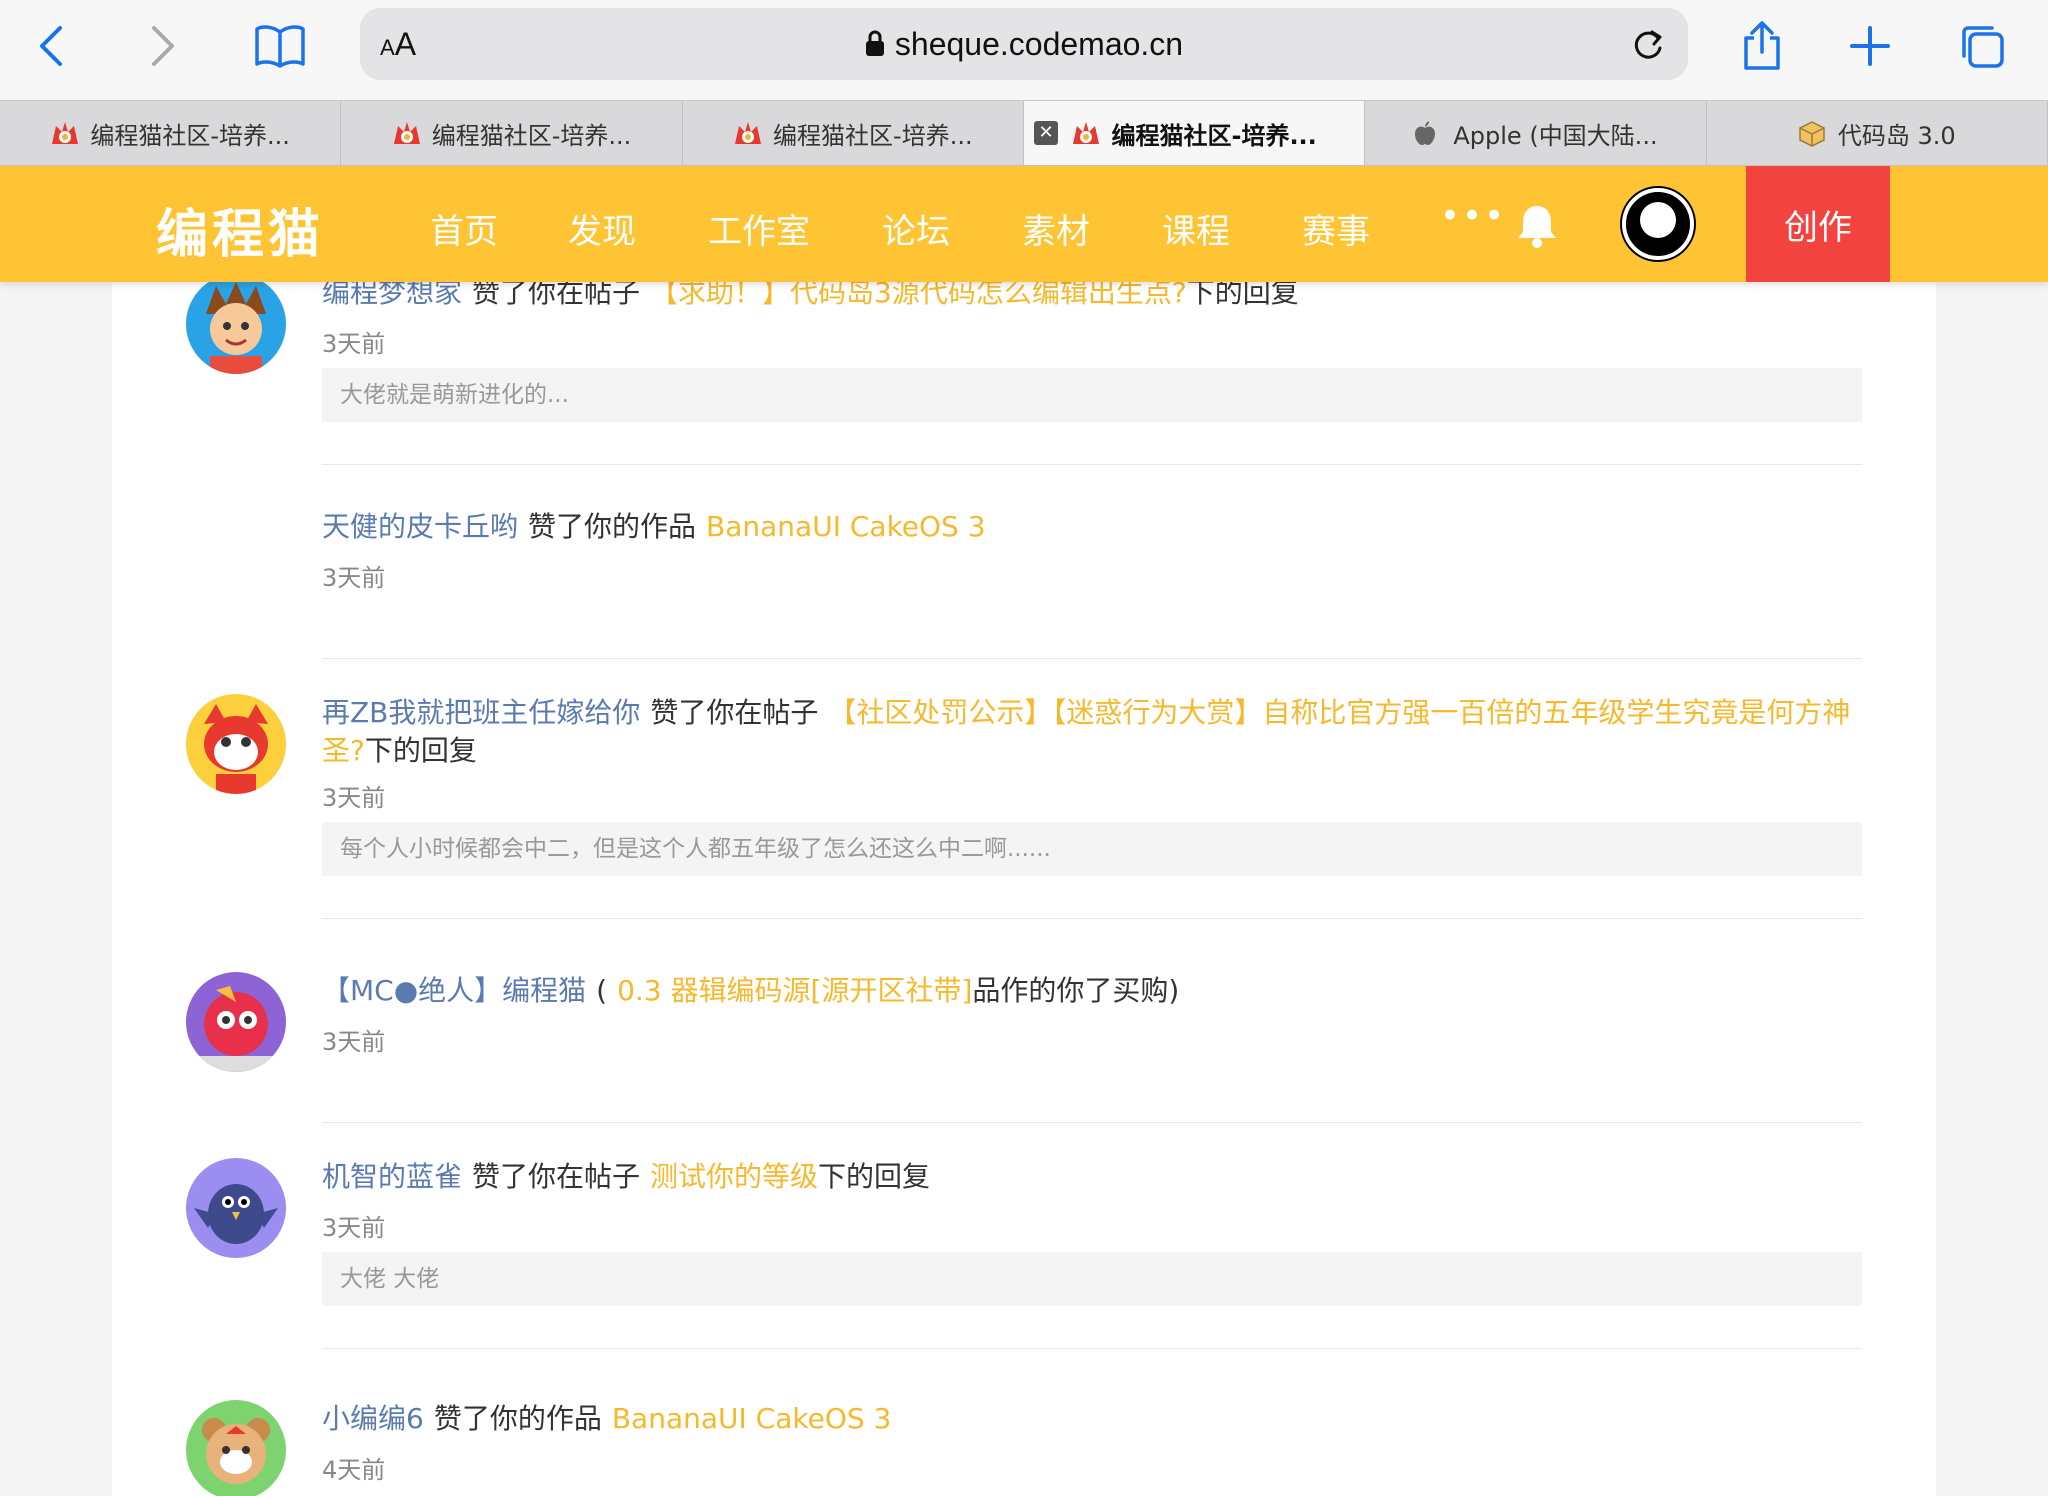 This screenshot has width=2048, height=1496. I want to click on site-header: 编程猫 首页 发现 工作室 论坛 素材 课程 赛事 ••• 创作, so click(1024, 224).